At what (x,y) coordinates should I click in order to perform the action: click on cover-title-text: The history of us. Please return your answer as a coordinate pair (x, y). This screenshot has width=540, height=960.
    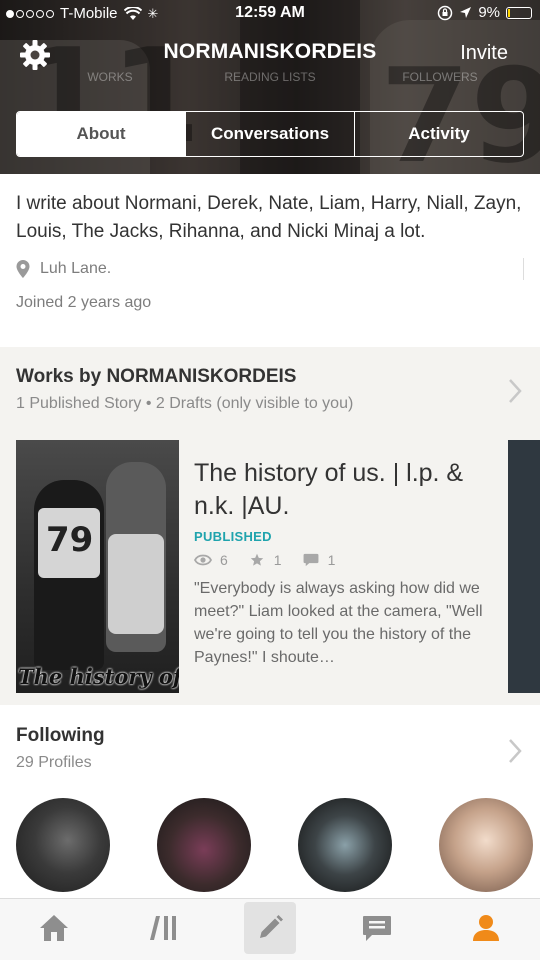
    Looking at the image, I should click on (98, 676).